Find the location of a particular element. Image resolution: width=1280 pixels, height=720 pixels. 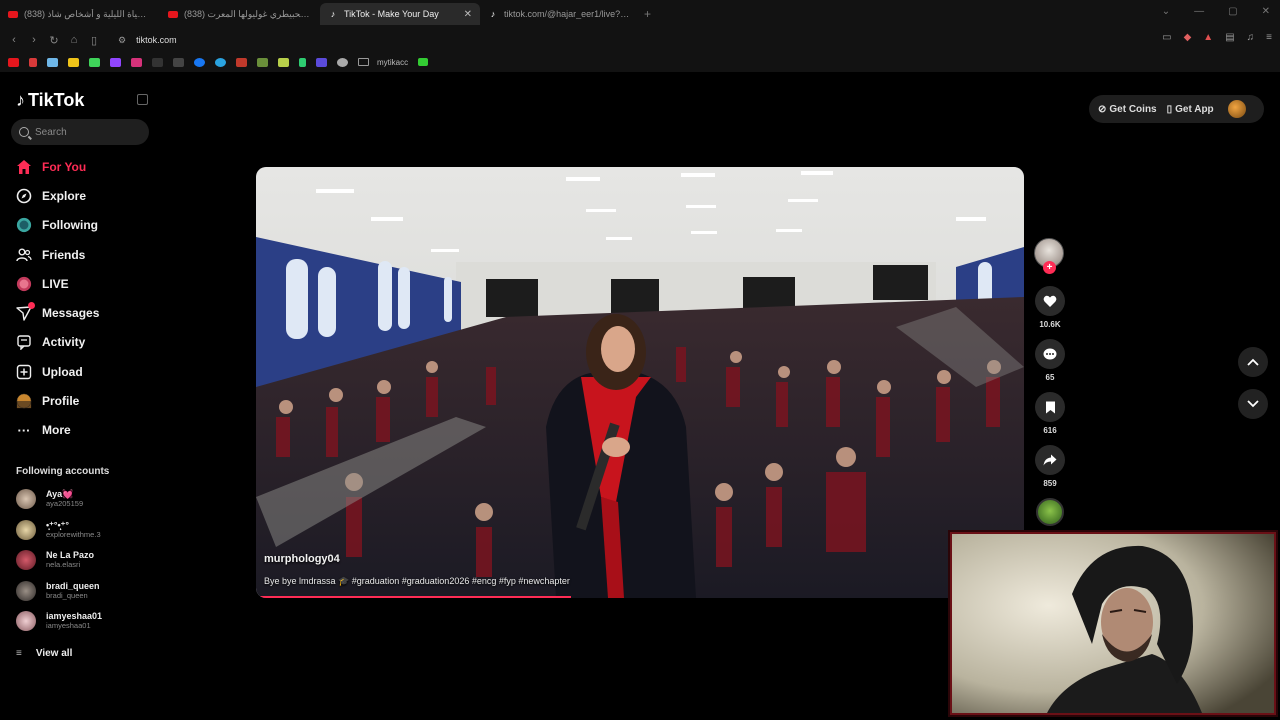

person-bookmark-icon is located at coordinates (283, 62).